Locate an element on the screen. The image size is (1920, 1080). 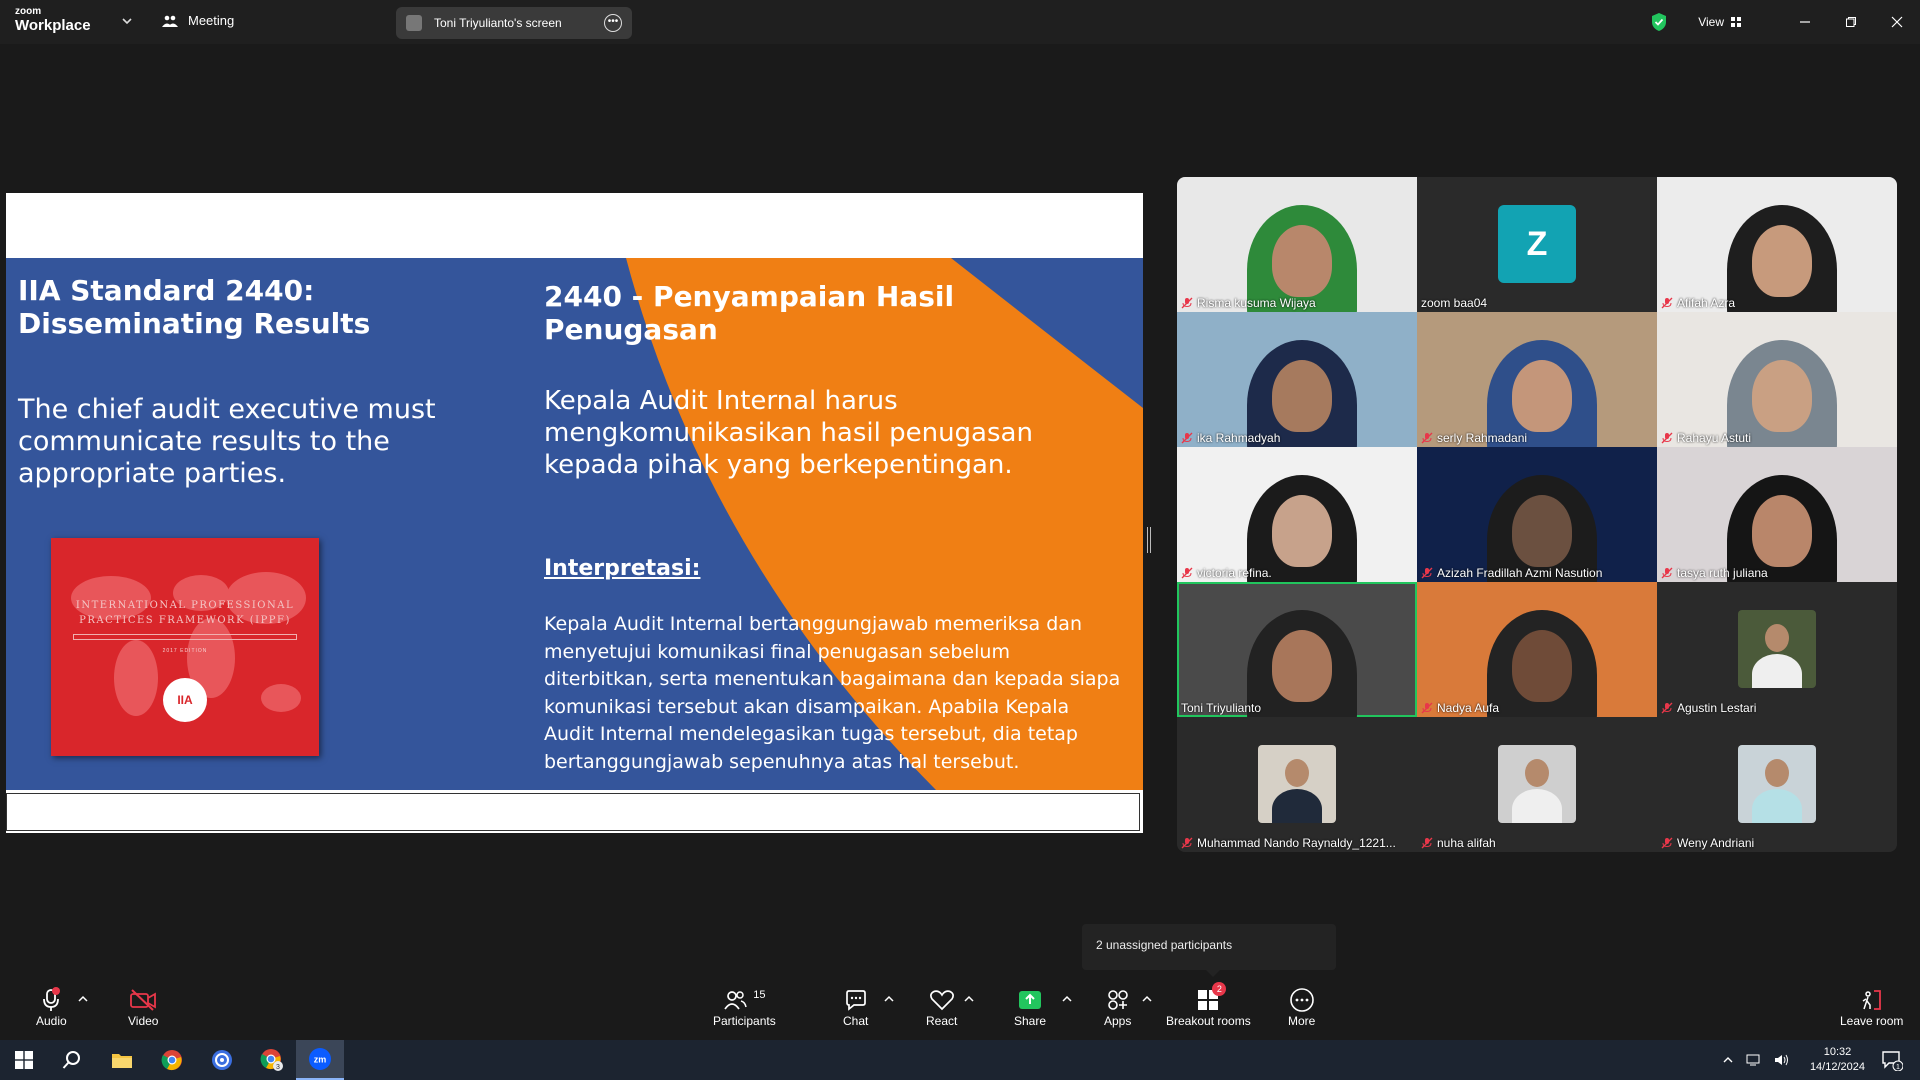
screen-share-indicator: Toni Triyulianto's screen ••• is located at coordinates (514, 23).